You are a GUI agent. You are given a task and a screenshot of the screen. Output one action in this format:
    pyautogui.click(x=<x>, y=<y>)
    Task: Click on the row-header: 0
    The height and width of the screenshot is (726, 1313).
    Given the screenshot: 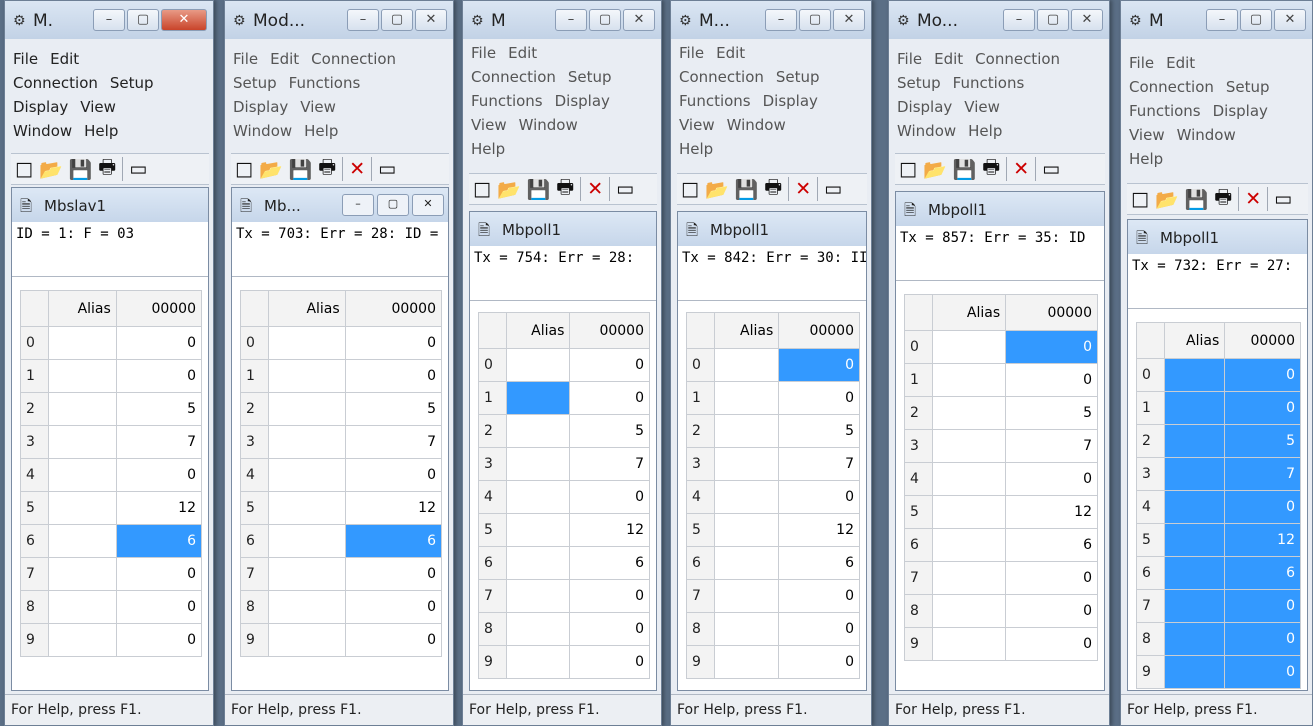 What is the action you would take?
    pyautogui.click(x=700, y=365)
    